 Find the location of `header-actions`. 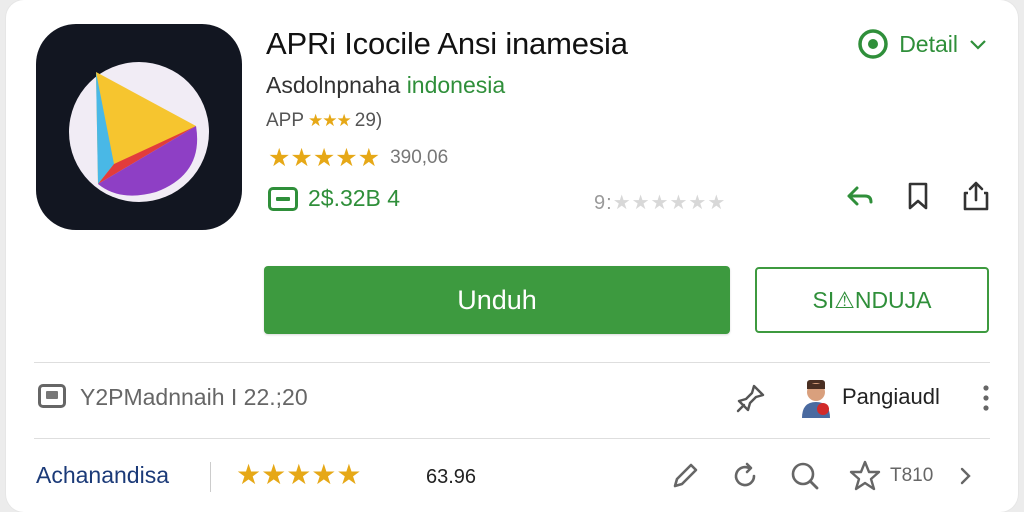

header-actions is located at coordinates (918, 196).